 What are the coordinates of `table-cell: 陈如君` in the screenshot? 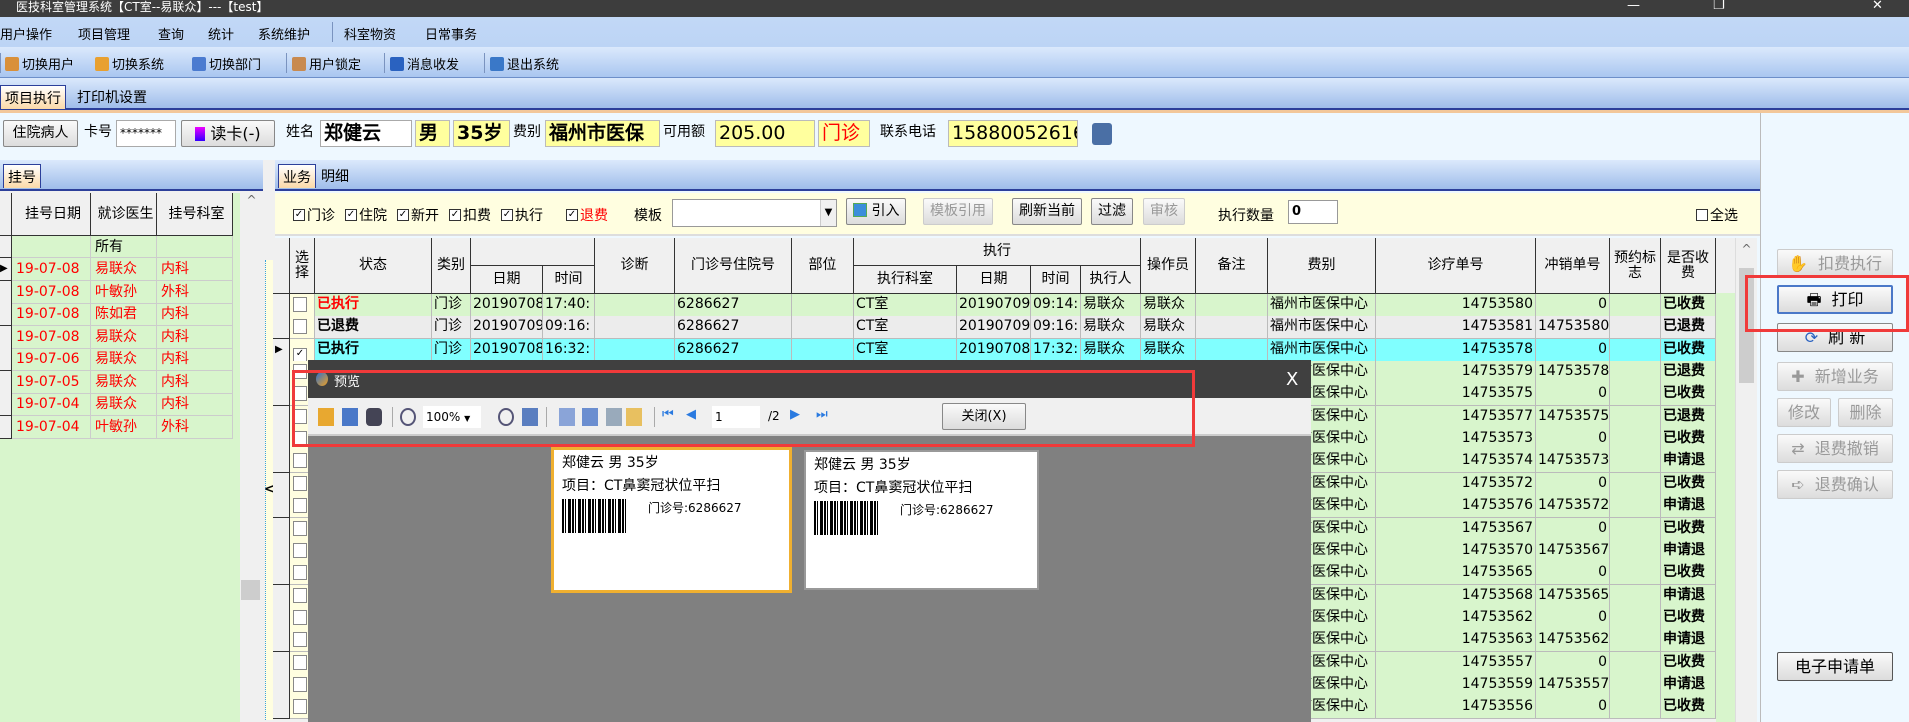 It's located at (124, 314).